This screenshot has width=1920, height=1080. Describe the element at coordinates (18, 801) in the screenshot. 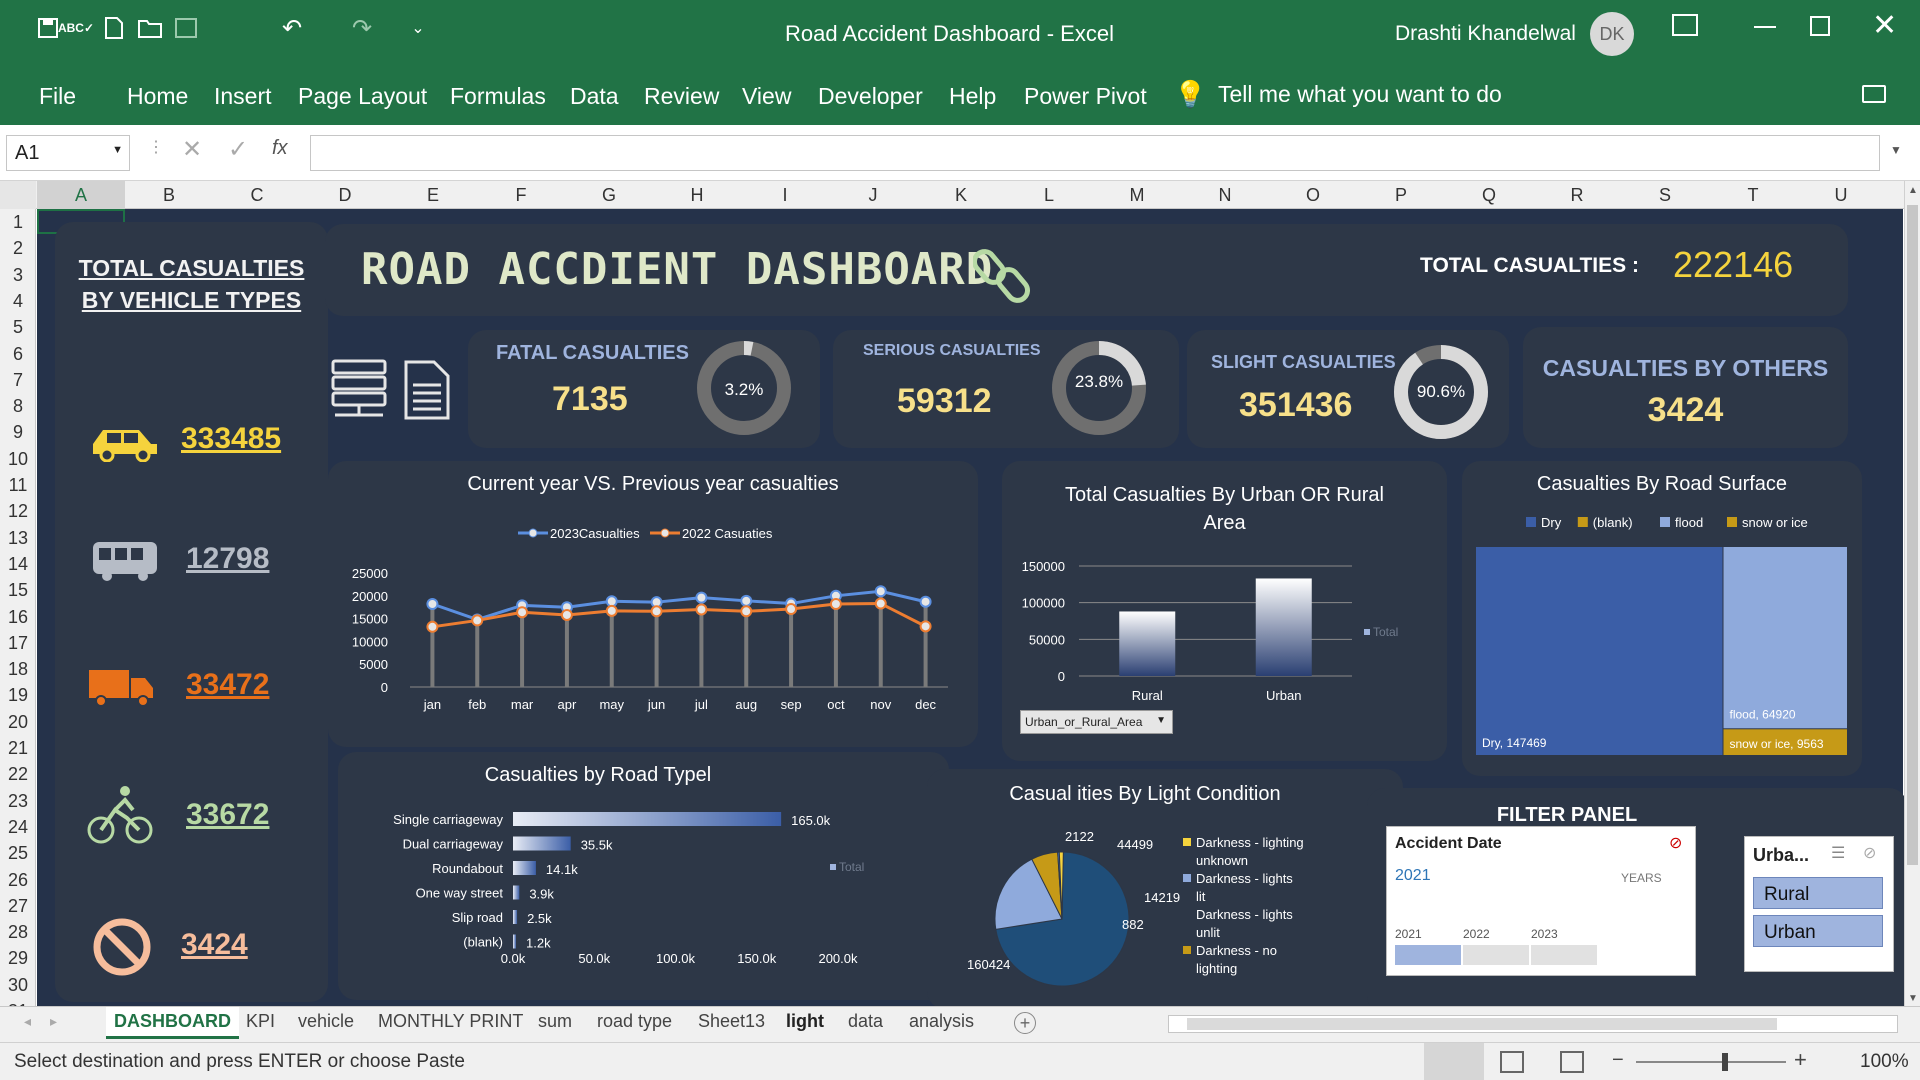

I see `row-header-23: 23` at that location.